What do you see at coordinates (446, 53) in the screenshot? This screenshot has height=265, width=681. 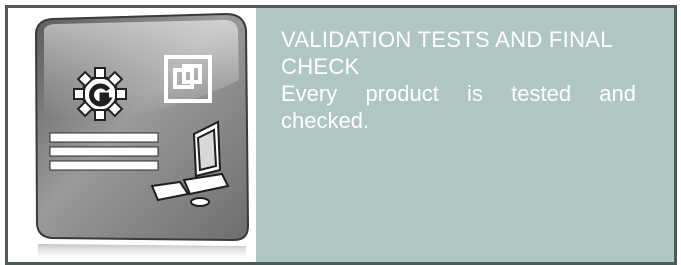 I see `card-title: VALIDATION TESTS AND FINAL CHECK` at bounding box center [446, 53].